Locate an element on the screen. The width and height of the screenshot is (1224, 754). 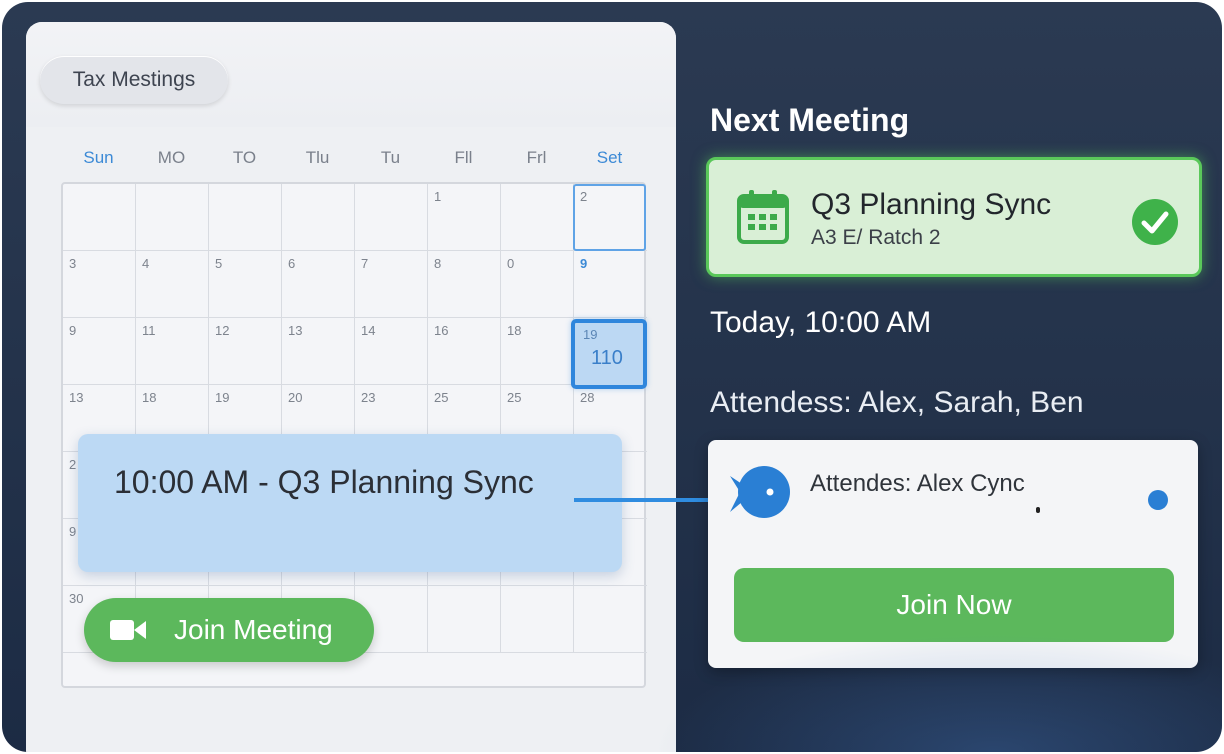
tab-tax-meetings: Tax Mestings is located at coordinates (134, 80).